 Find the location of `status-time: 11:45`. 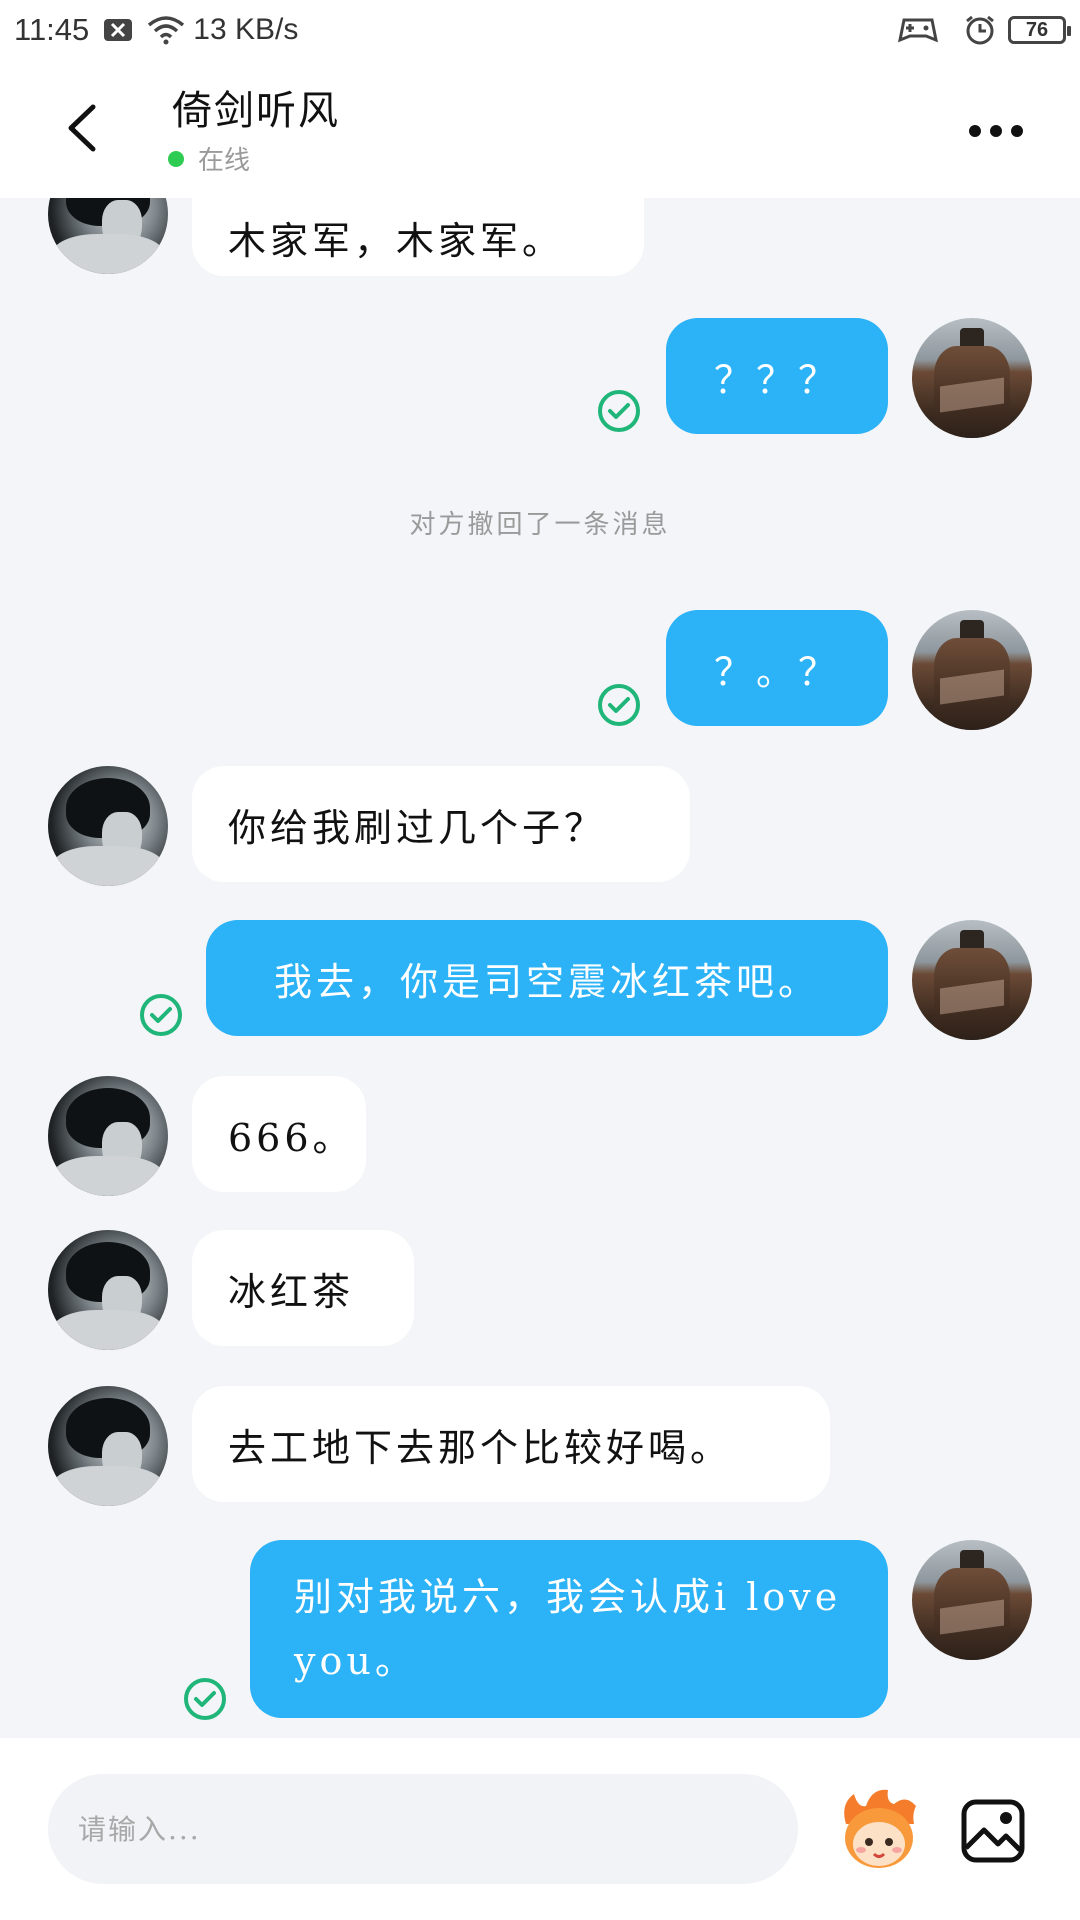

status-time: 11:45 is located at coordinates (52, 29).